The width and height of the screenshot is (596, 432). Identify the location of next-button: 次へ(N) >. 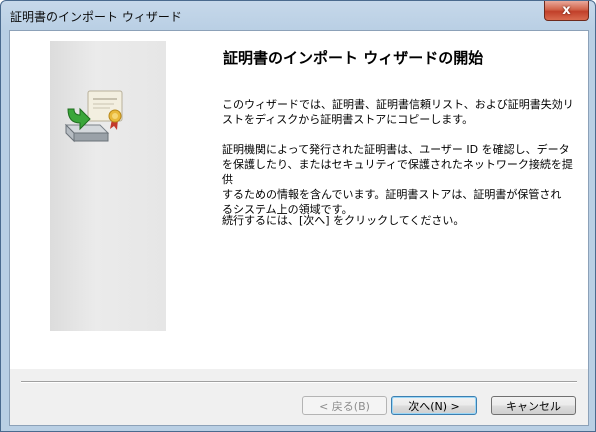
(434, 405).